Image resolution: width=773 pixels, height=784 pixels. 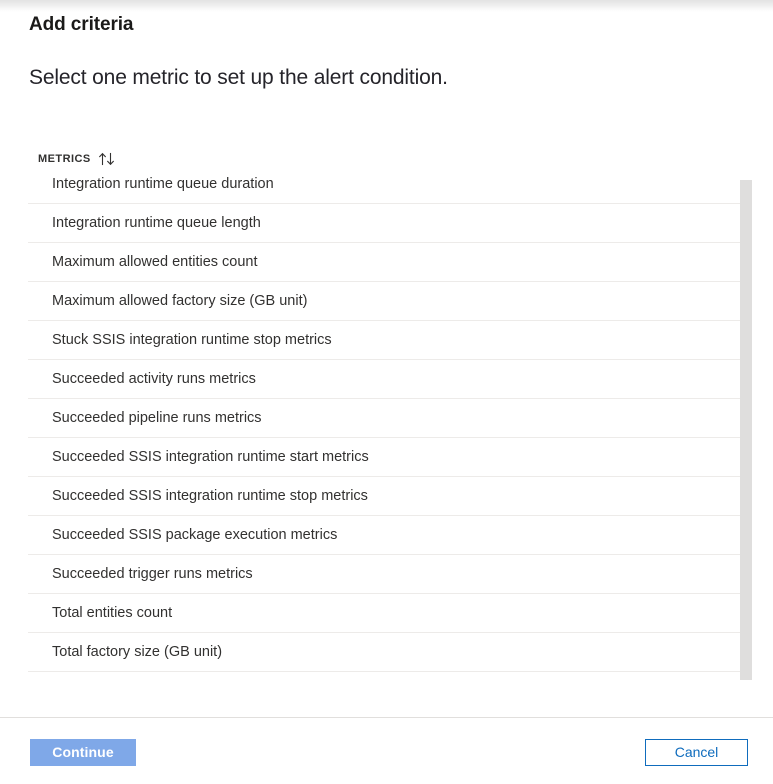 What do you see at coordinates (157, 418) in the screenshot?
I see `metric-name: Succeeded pipeline runs metrics` at bounding box center [157, 418].